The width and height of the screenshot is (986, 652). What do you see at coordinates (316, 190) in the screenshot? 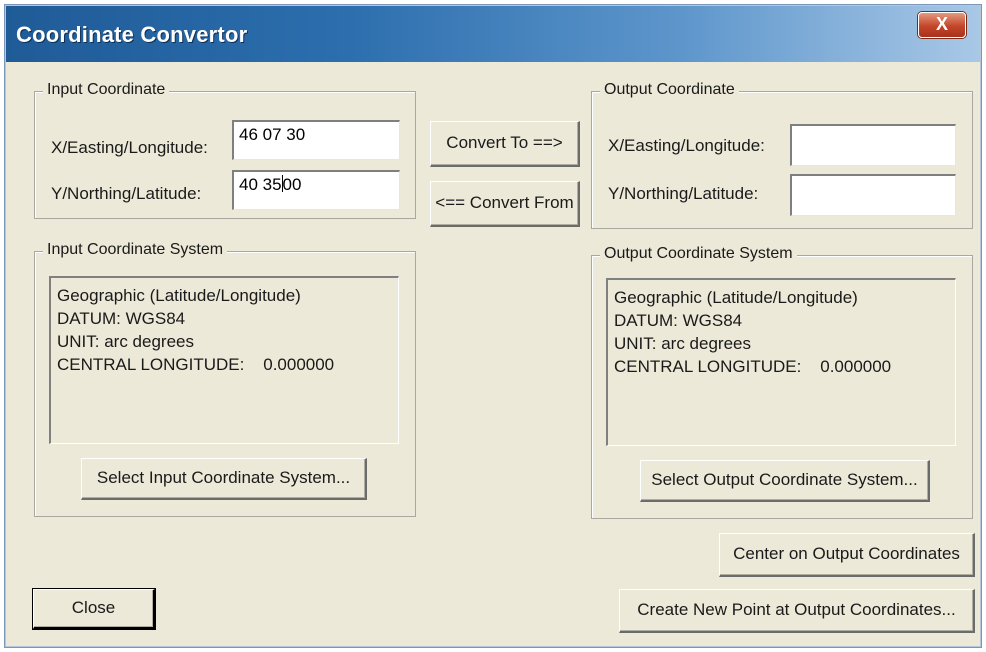
I see `input-y-field: 40 3500` at bounding box center [316, 190].